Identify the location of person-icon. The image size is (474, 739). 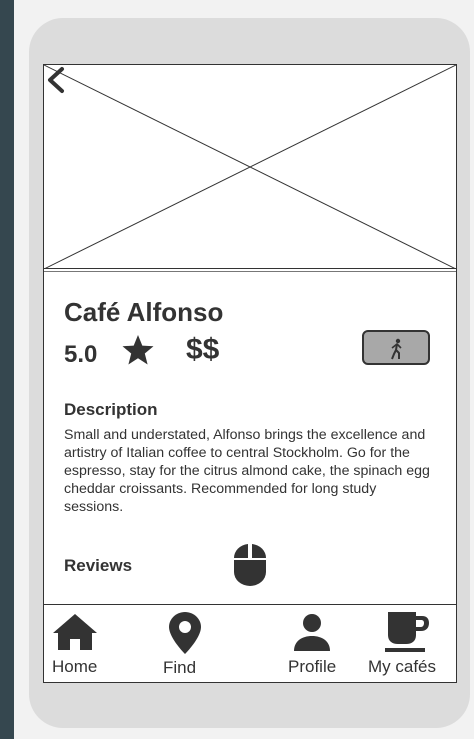
(312, 632).